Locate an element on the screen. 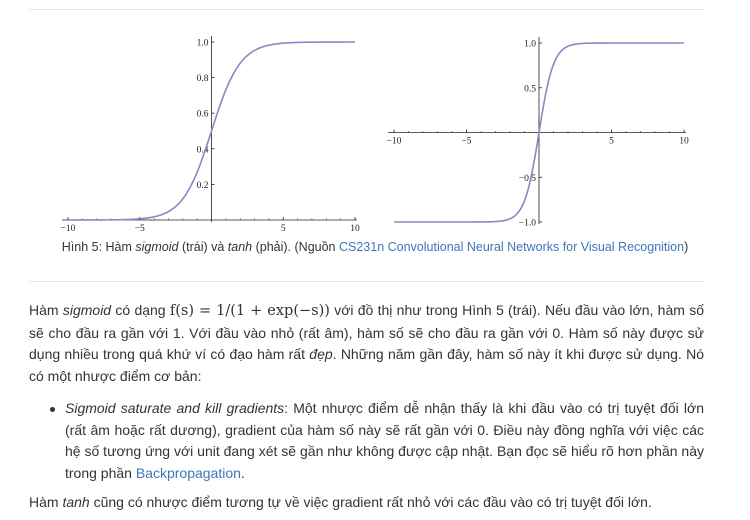 Image resolution: width=750 pixels, height=520 pixels. y-tick-label: 0.8 is located at coordinates (203, 79).